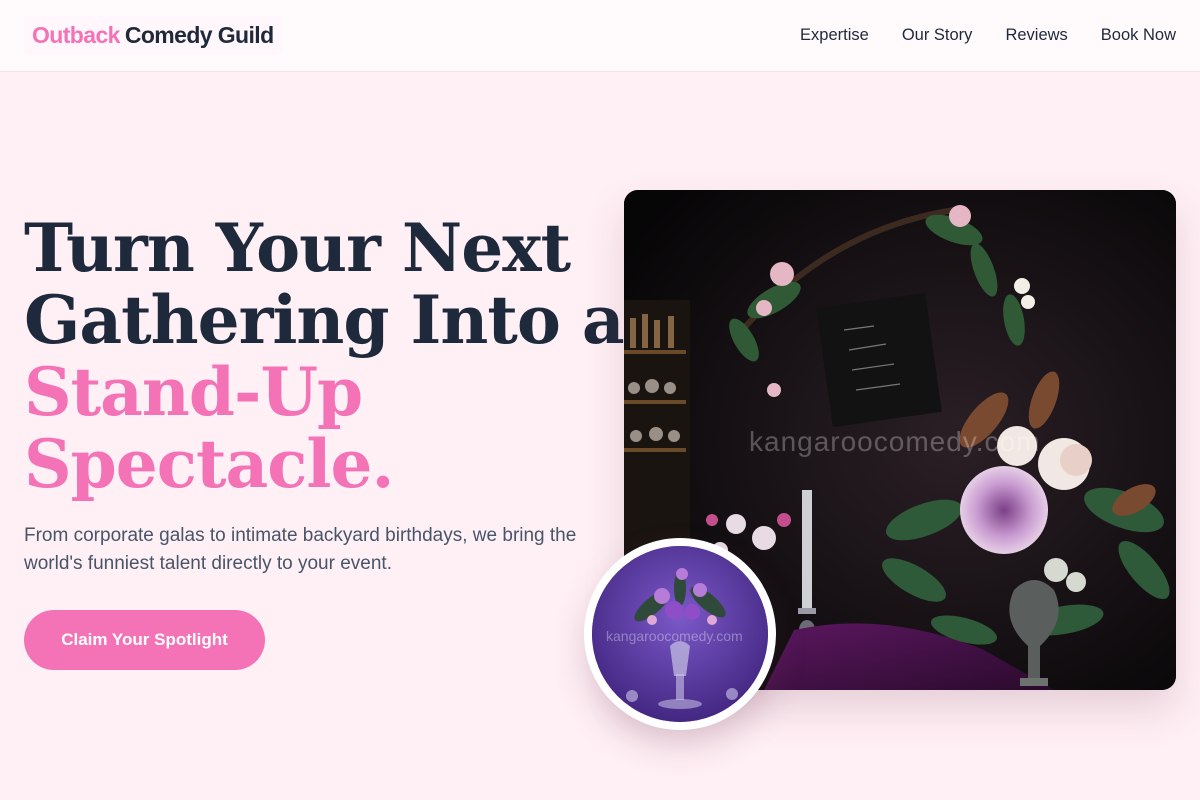 The image size is (1200, 800). What do you see at coordinates (1036, 35) in the screenshot?
I see `nav-link-reviews: Reviews` at bounding box center [1036, 35].